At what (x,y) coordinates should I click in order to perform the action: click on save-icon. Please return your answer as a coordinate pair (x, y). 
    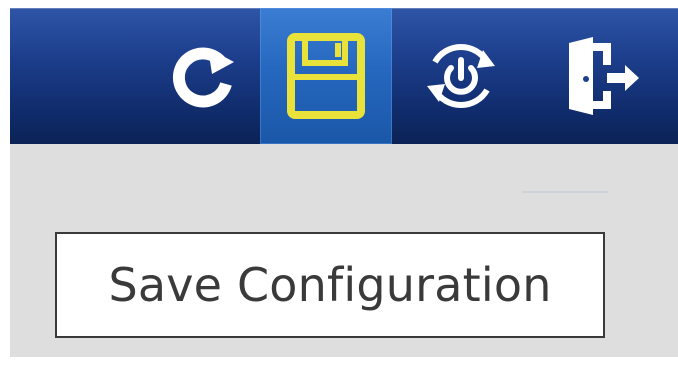
    Looking at the image, I should click on (326, 76).